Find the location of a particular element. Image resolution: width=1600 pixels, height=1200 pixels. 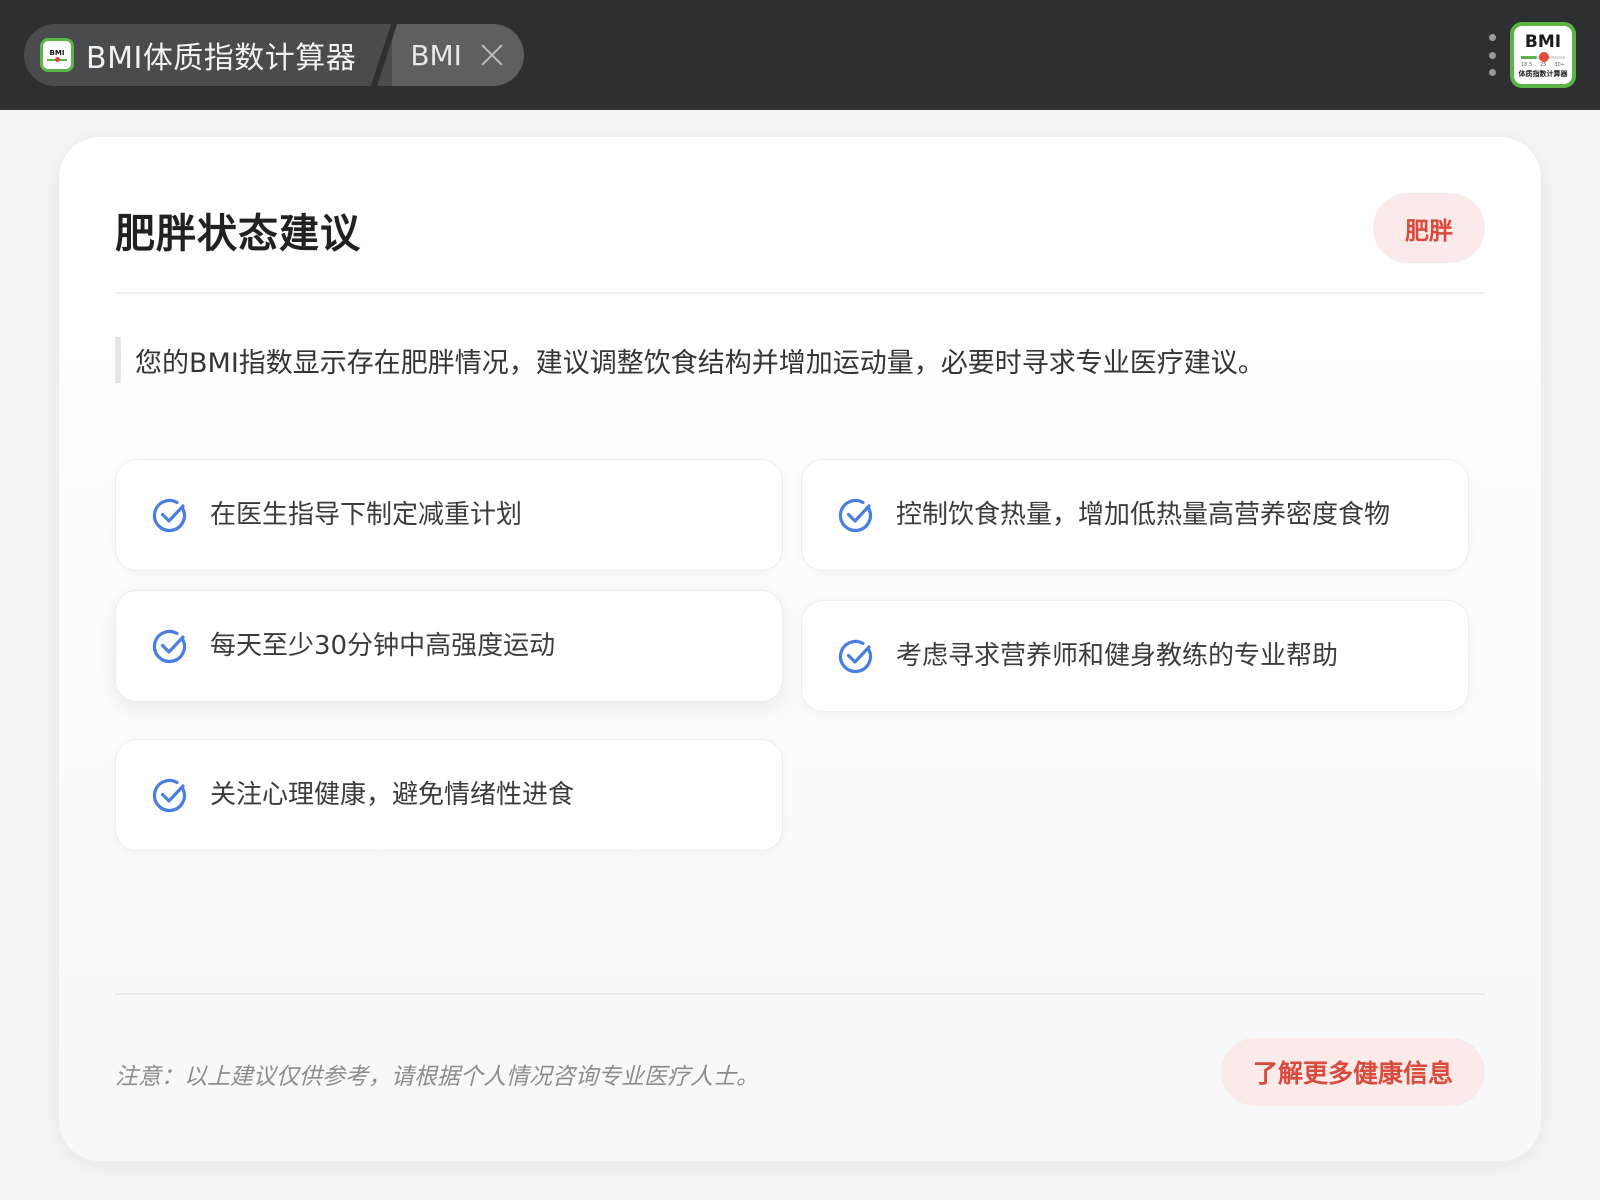

app-logo-ticks: 18.5 25 30+ is located at coordinates (1543, 65).